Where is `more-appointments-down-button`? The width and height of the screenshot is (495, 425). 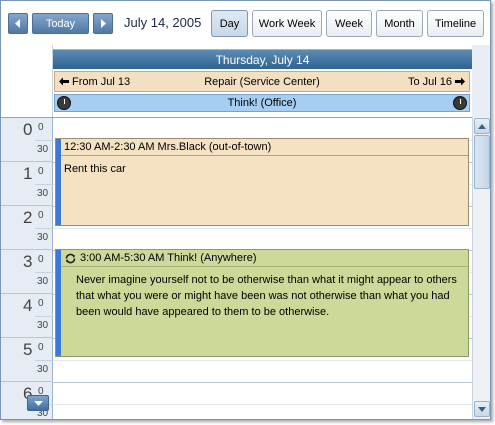
more-appointments-down-button is located at coordinates (38, 403).